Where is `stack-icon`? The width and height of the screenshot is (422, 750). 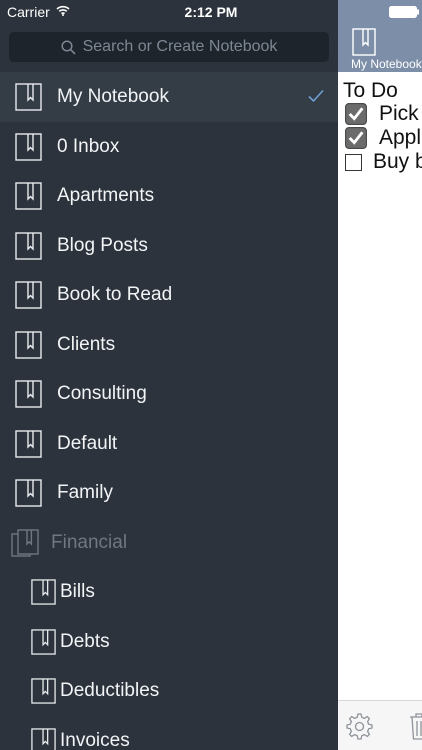 stack-icon is located at coordinates (25, 542).